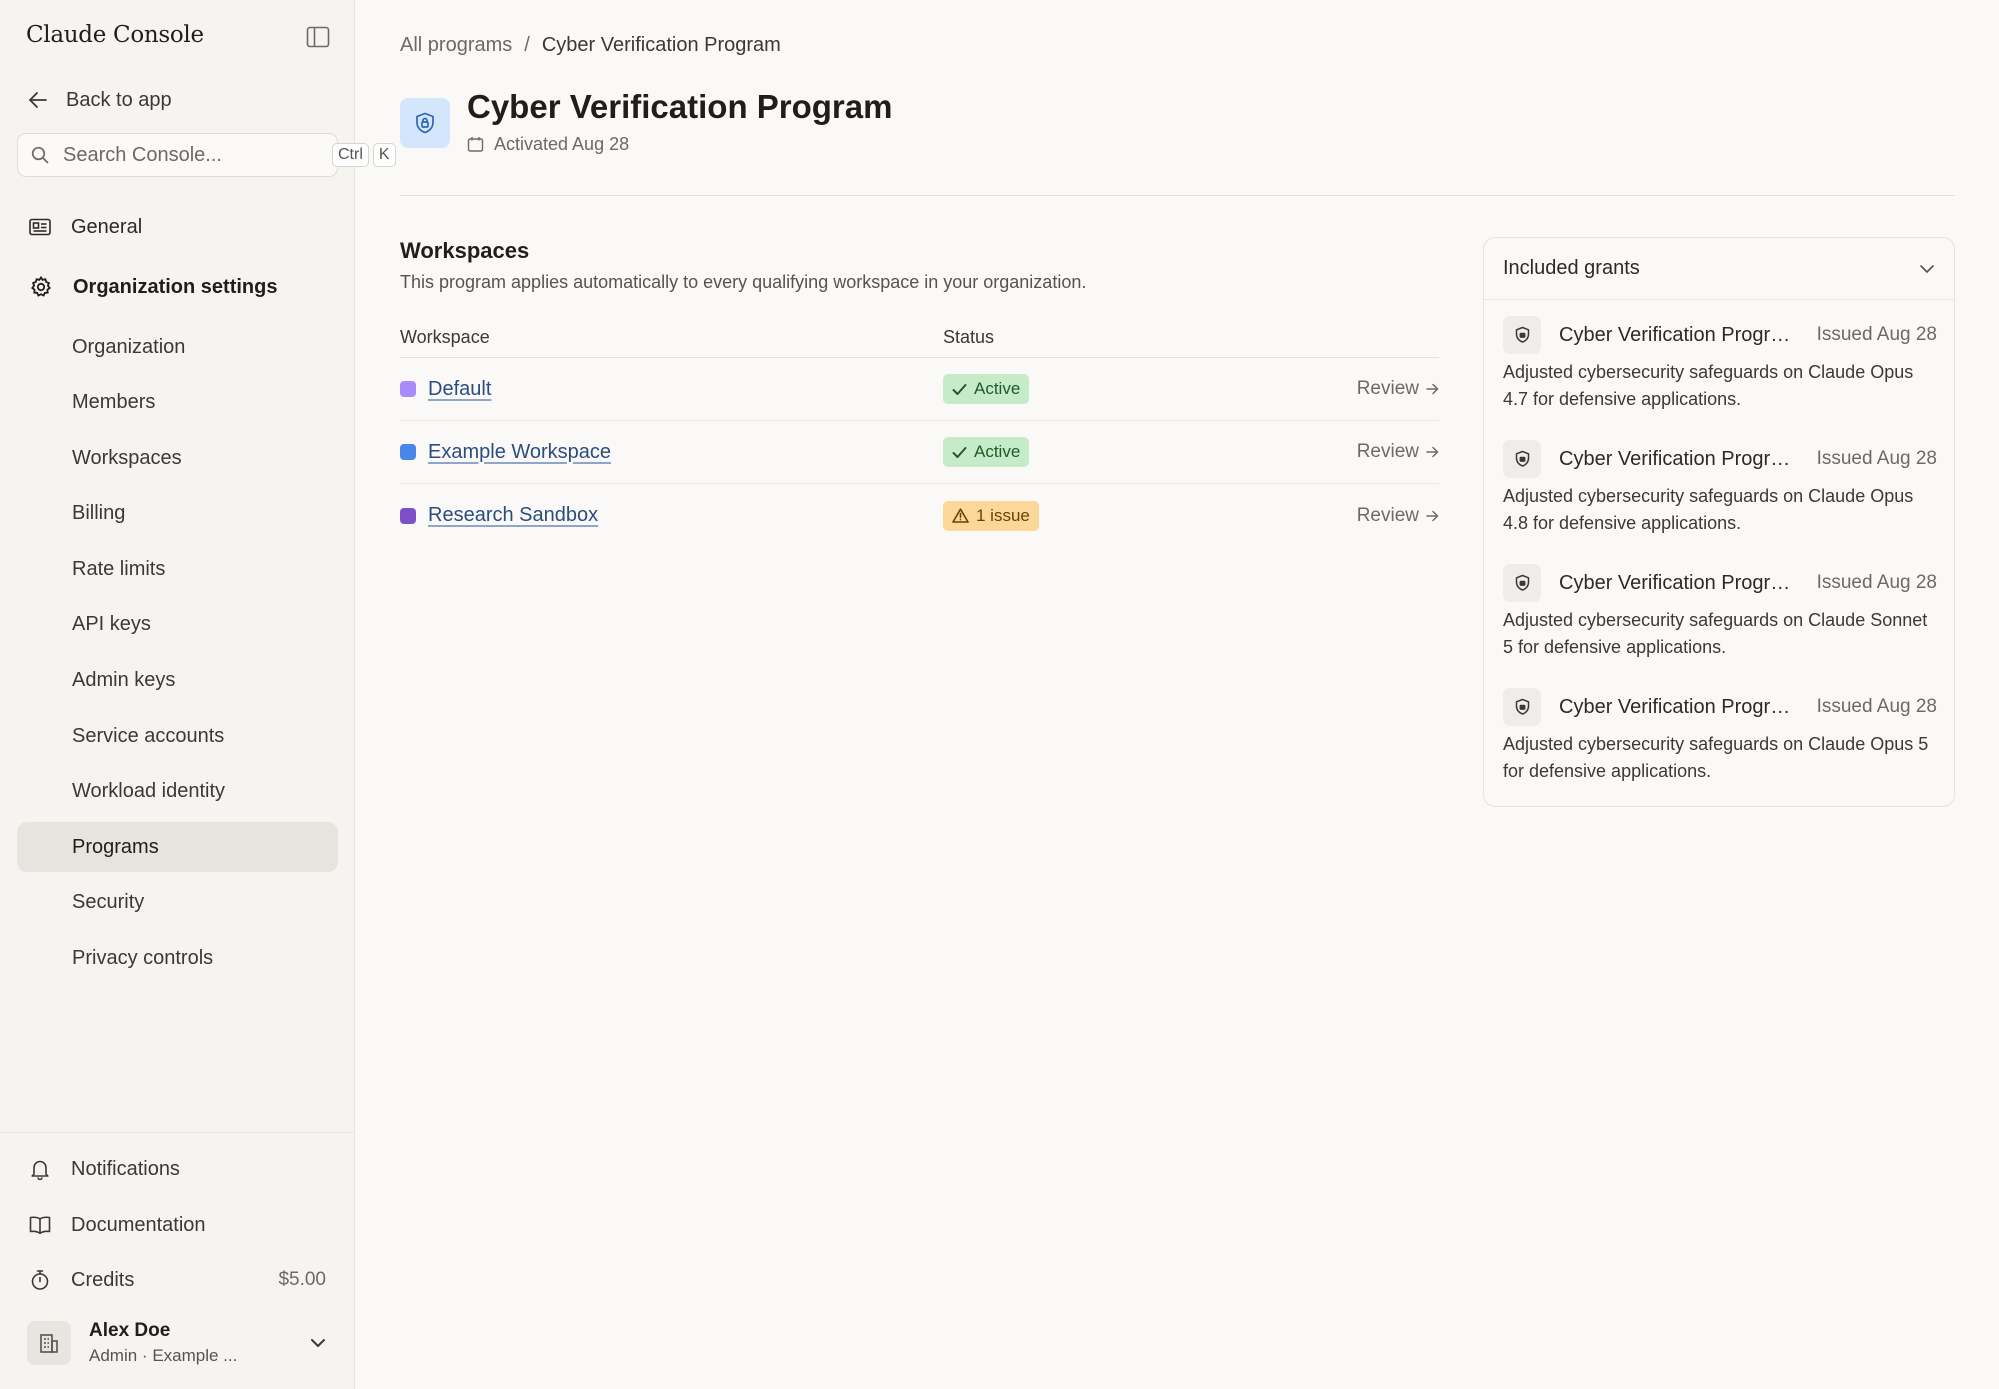  I want to click on table-header: Workspace Status, so click(919, 338).